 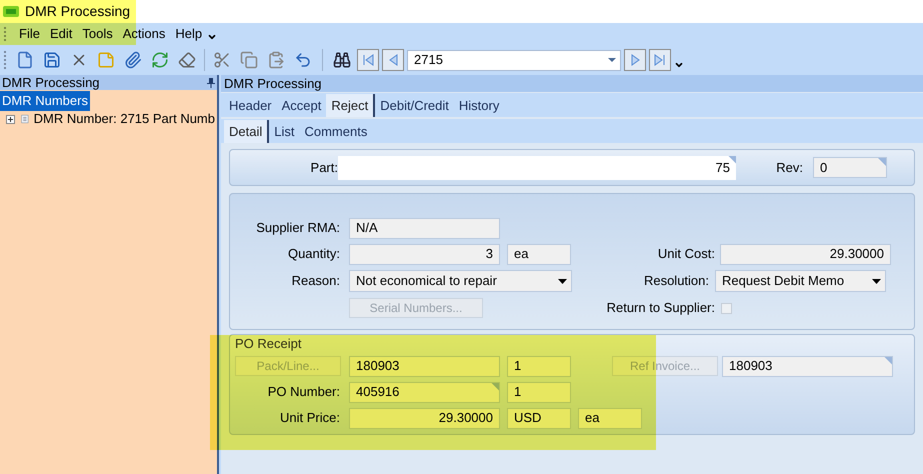 I want to click on po-number-field: 405916, so click(x=424, y=392).